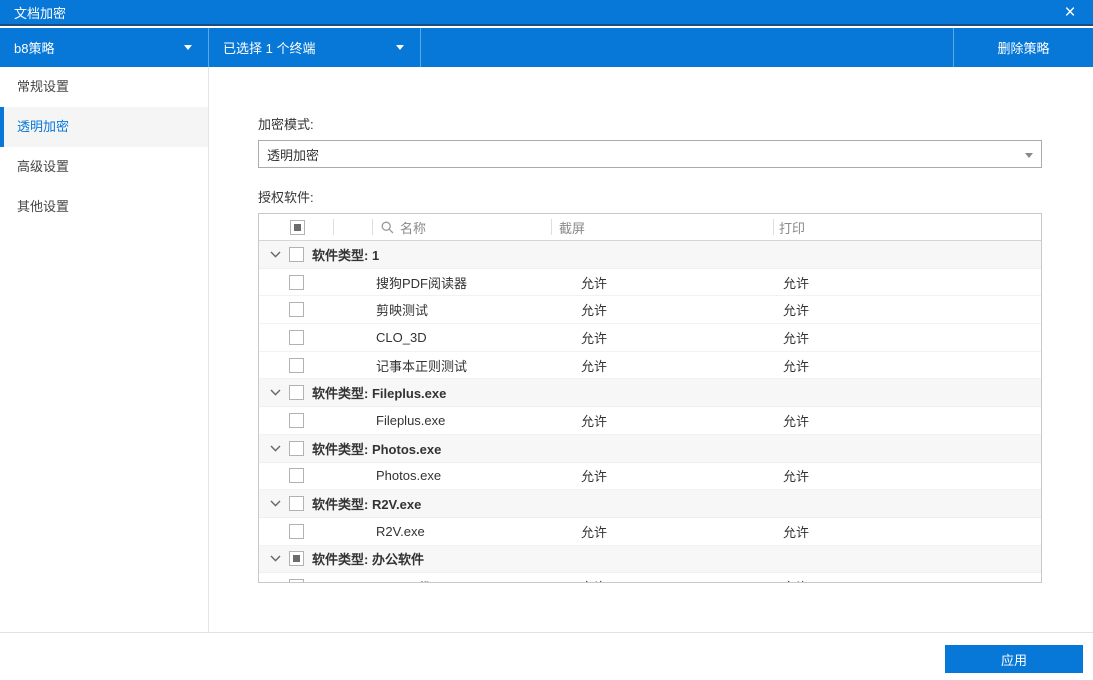  What do you see at coordinates (650, 421) in the screenshot?
I see `table-row: Fileplus.exe 允许 允许` at bounding box center [650, 421].